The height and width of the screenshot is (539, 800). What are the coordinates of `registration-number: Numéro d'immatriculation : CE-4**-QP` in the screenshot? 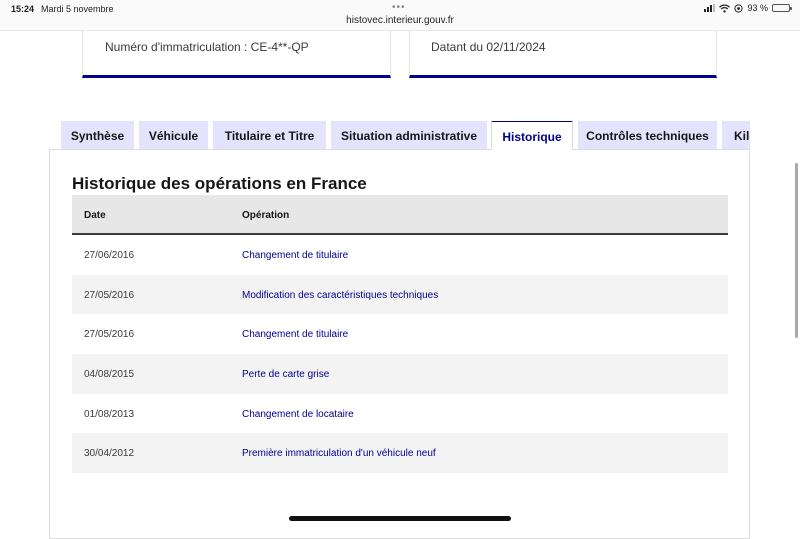 It's located at (207, 47).